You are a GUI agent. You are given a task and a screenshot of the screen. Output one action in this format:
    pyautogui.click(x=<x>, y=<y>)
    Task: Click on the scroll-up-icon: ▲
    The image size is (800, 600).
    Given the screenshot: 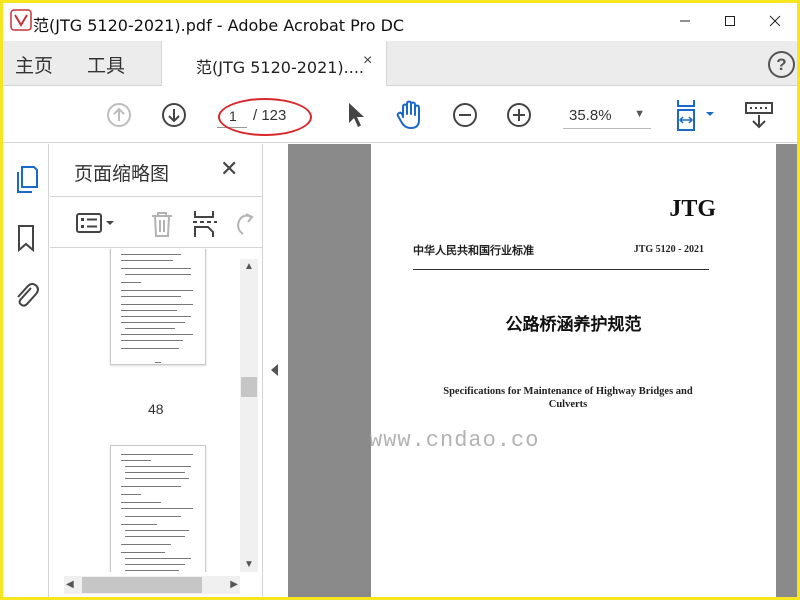 What is the action you would take?
    pyautogui.click(x=249, y=266)
    